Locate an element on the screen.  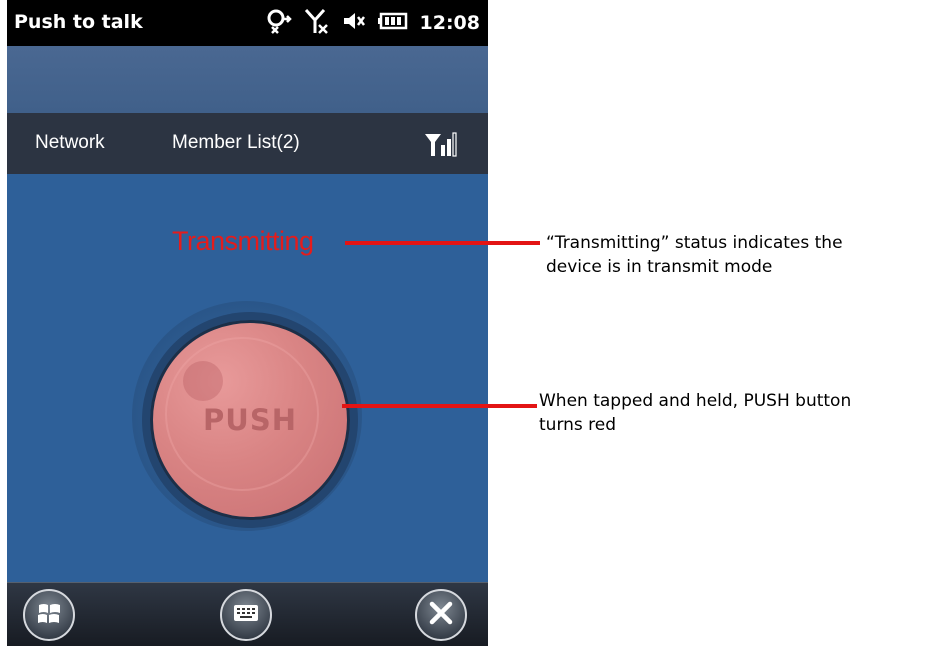
transmitting-note-line1: “Transmitting” status indicates the is located at coordinates (694, 243).